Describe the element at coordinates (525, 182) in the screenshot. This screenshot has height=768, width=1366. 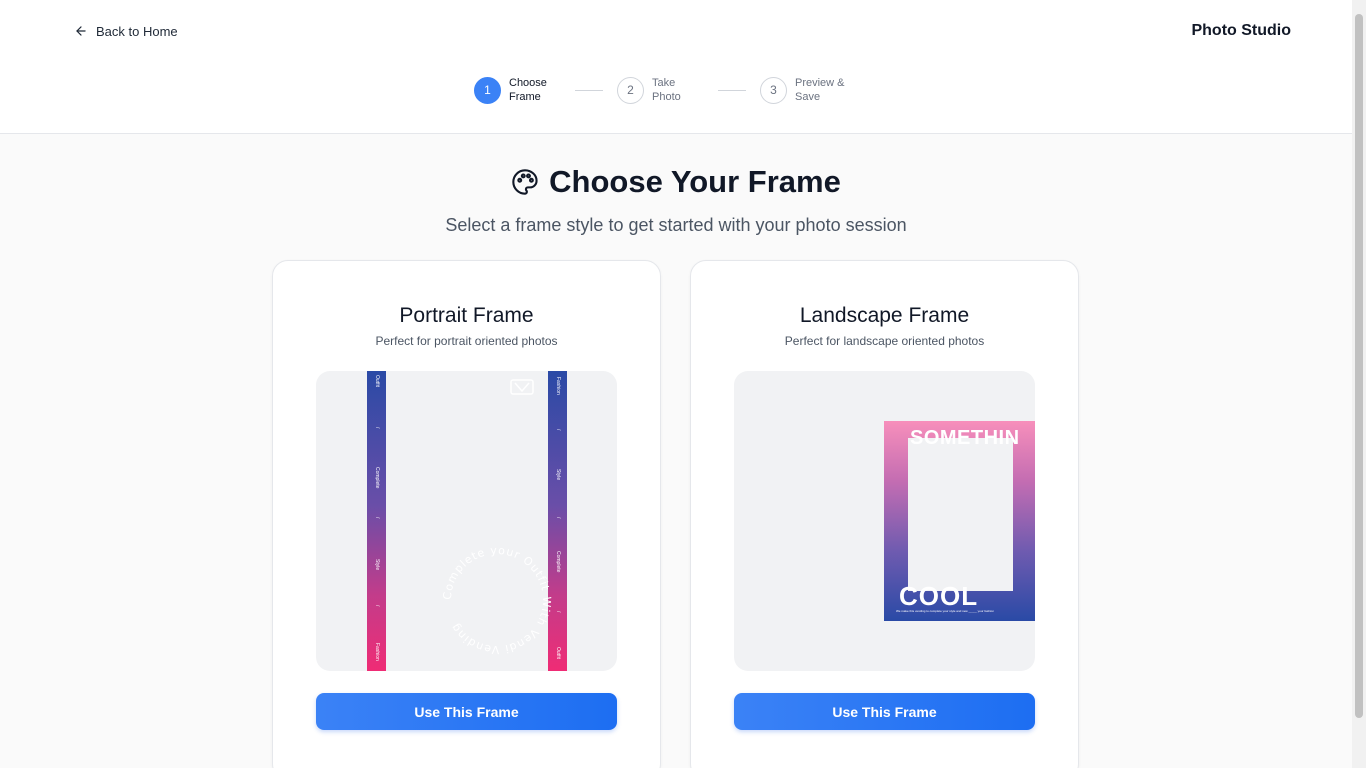
I see `palette-icon` at that location.